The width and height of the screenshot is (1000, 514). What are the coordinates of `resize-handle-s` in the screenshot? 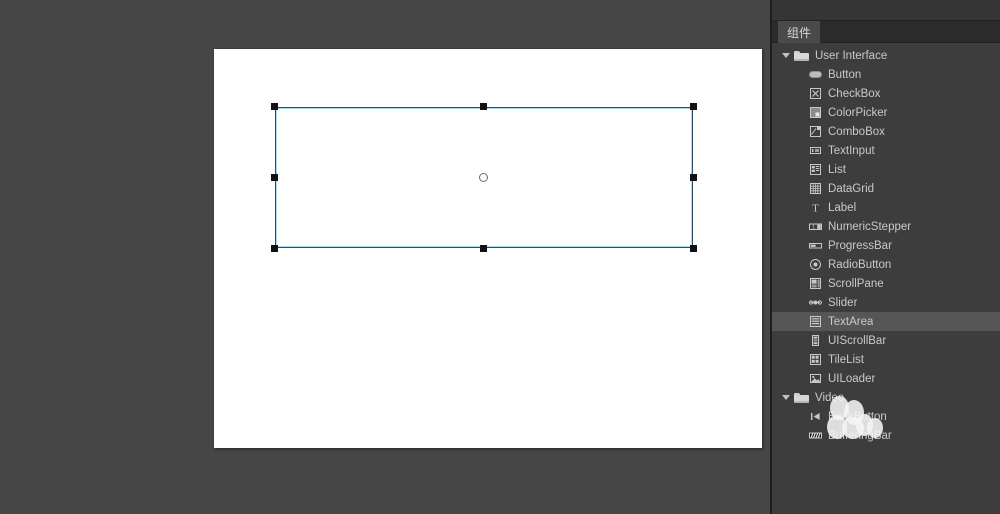 It's located at (483, 248).